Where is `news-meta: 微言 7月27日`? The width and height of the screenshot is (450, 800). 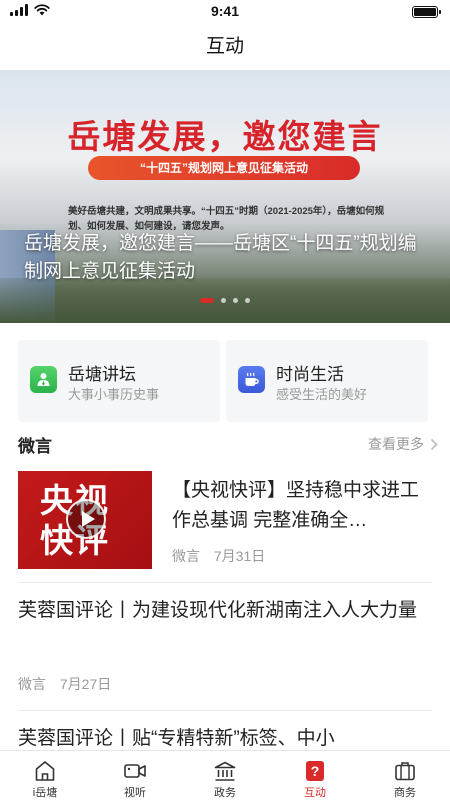 news-meta: 微言 7月27日 is located at coordinates (69, 684).